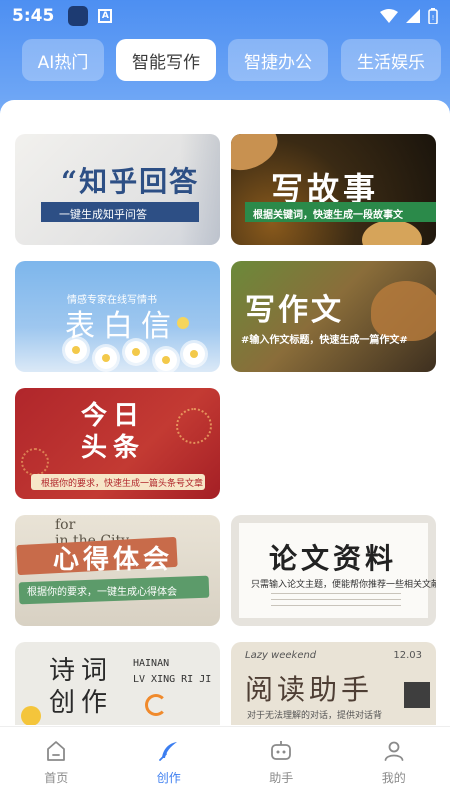 The width and height of the screenshot is (450, 800). I want to click on card-reading-assistant: Lazy weekend 12.03 阅读助手 对于无法理解的对话，提供对话背, so click(333, 683).